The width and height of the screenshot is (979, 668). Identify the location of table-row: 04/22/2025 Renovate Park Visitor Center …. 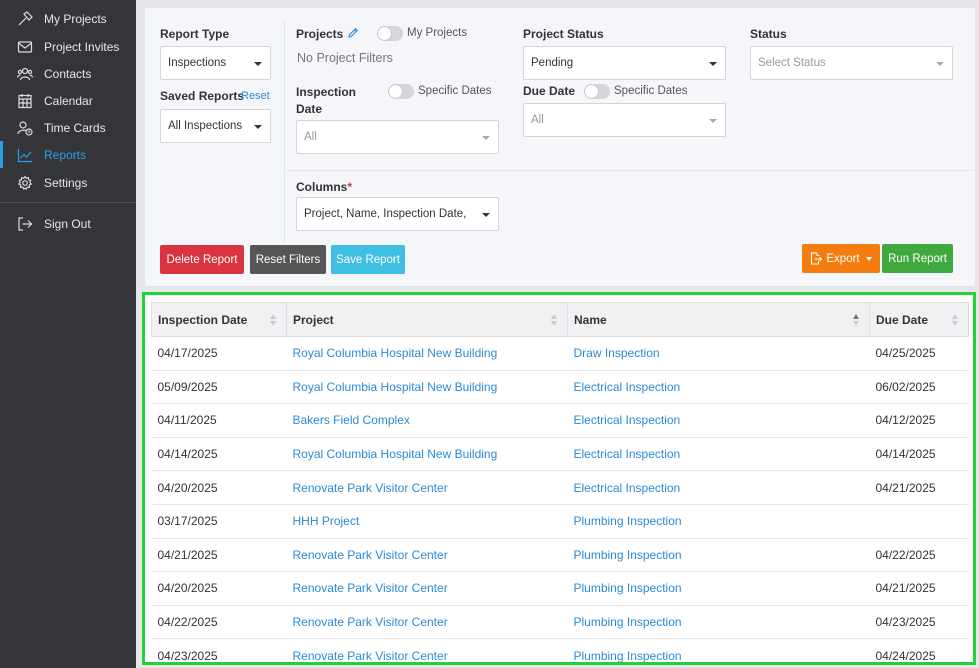
(560, 622).